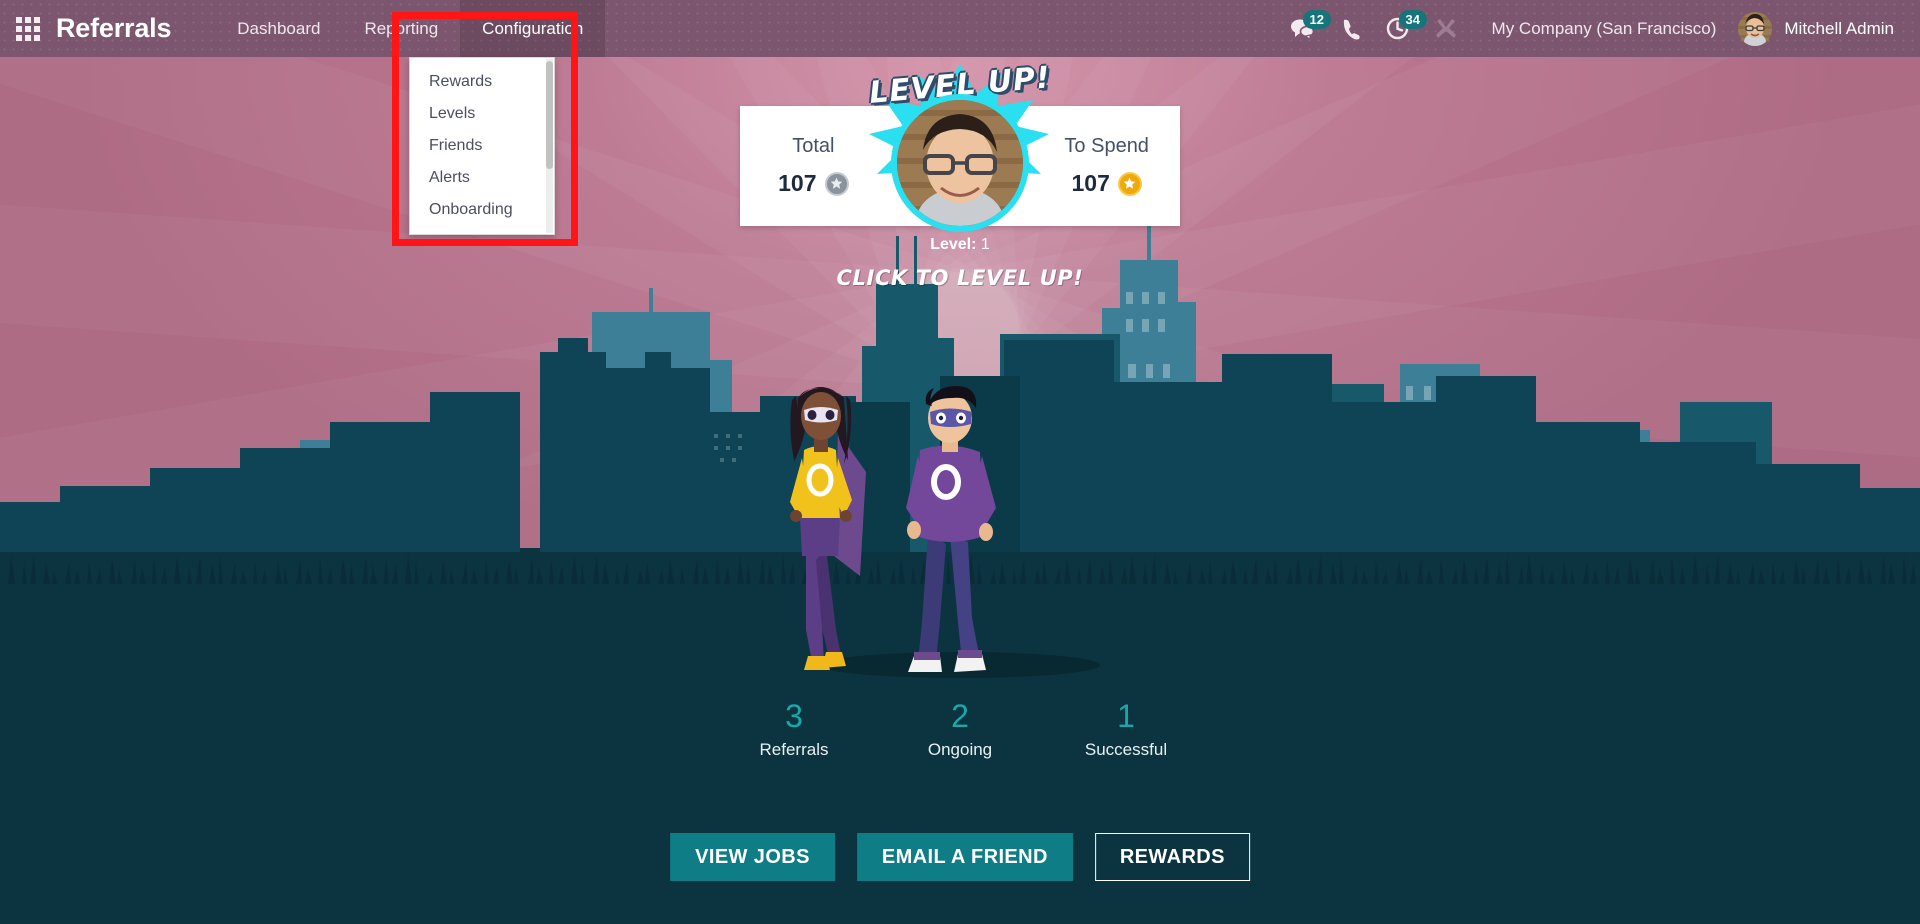  I want to click on nav-item-reporting: Reporting, so click(401, 28).